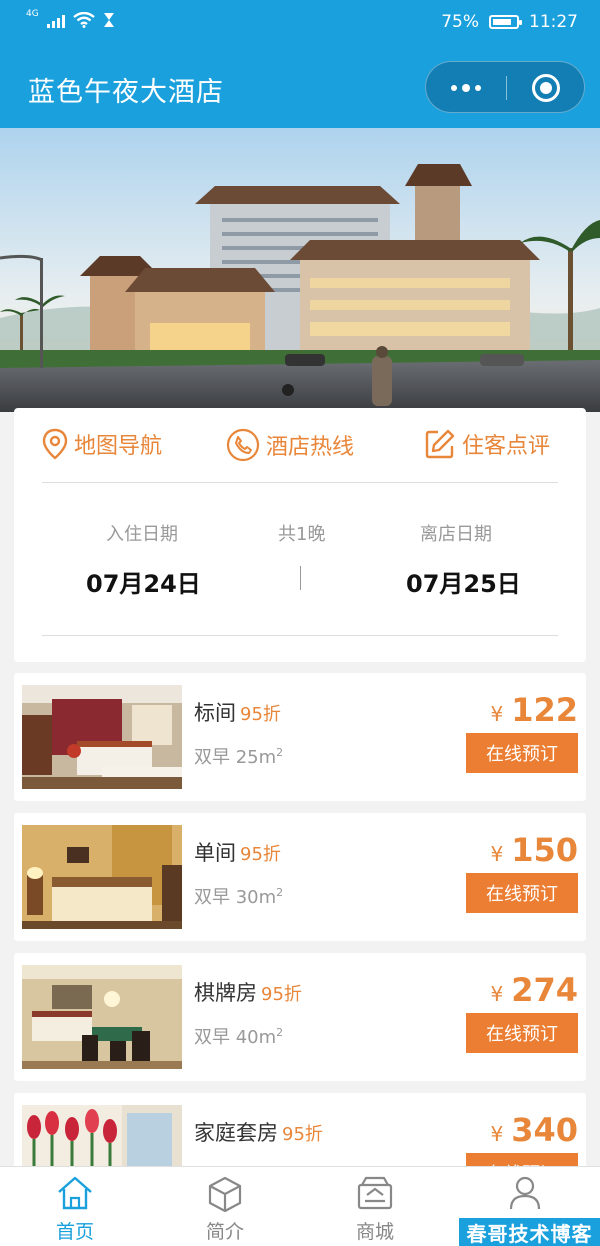 The height and width of the screenshot is (1246, 600). Describe the element at coordinates (118, 446) in the screenshot. I see `map-navigation-label: 地图导航` at that location.